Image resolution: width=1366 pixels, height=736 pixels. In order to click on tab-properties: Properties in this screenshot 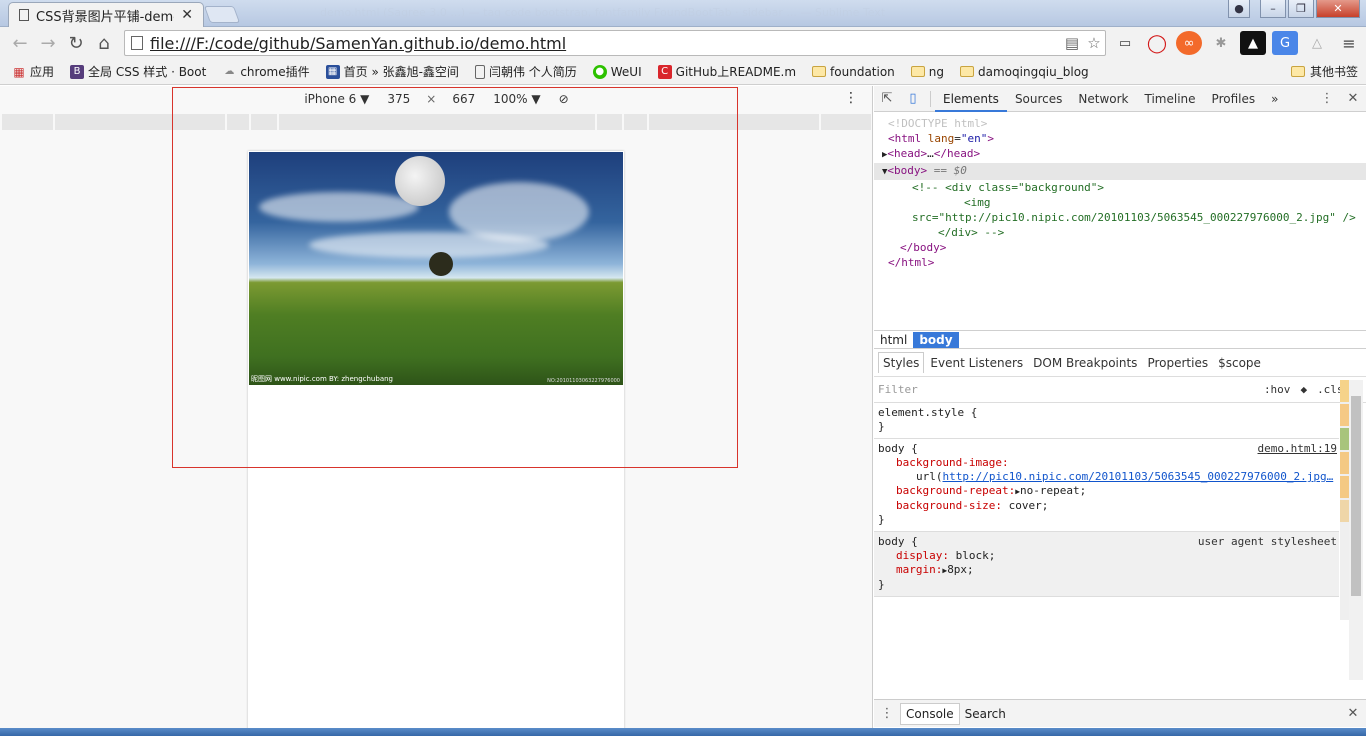, I will do `click(1177, 363)`.